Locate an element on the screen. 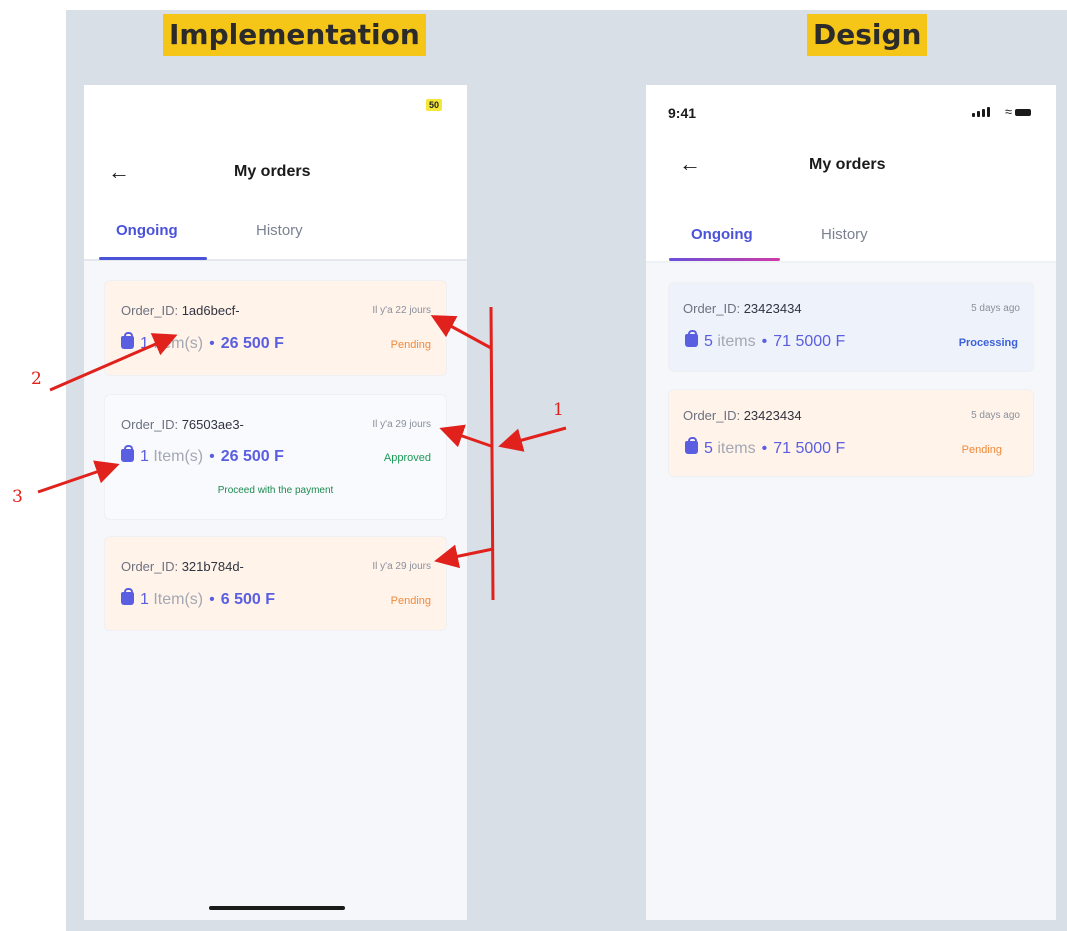 The image size is (1067, 931). arrow-to-item-unit is located at coordinates (113, 362).